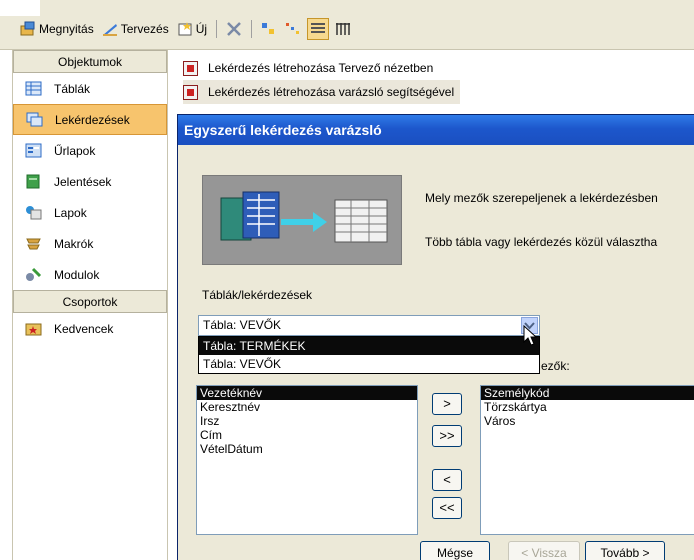  What do you see at coordinates (33, 244) in the screenshot?
I see `macro-icon` at bounding box center [33, 244].